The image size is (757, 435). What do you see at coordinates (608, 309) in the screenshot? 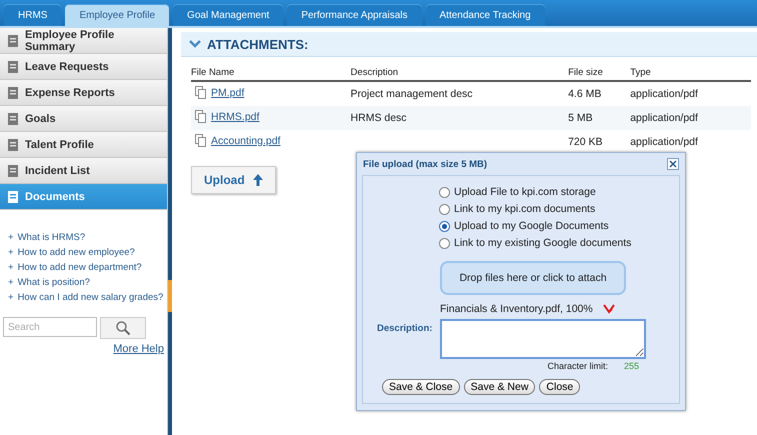
I see `remove-icon` at bounding box center [608, 309].